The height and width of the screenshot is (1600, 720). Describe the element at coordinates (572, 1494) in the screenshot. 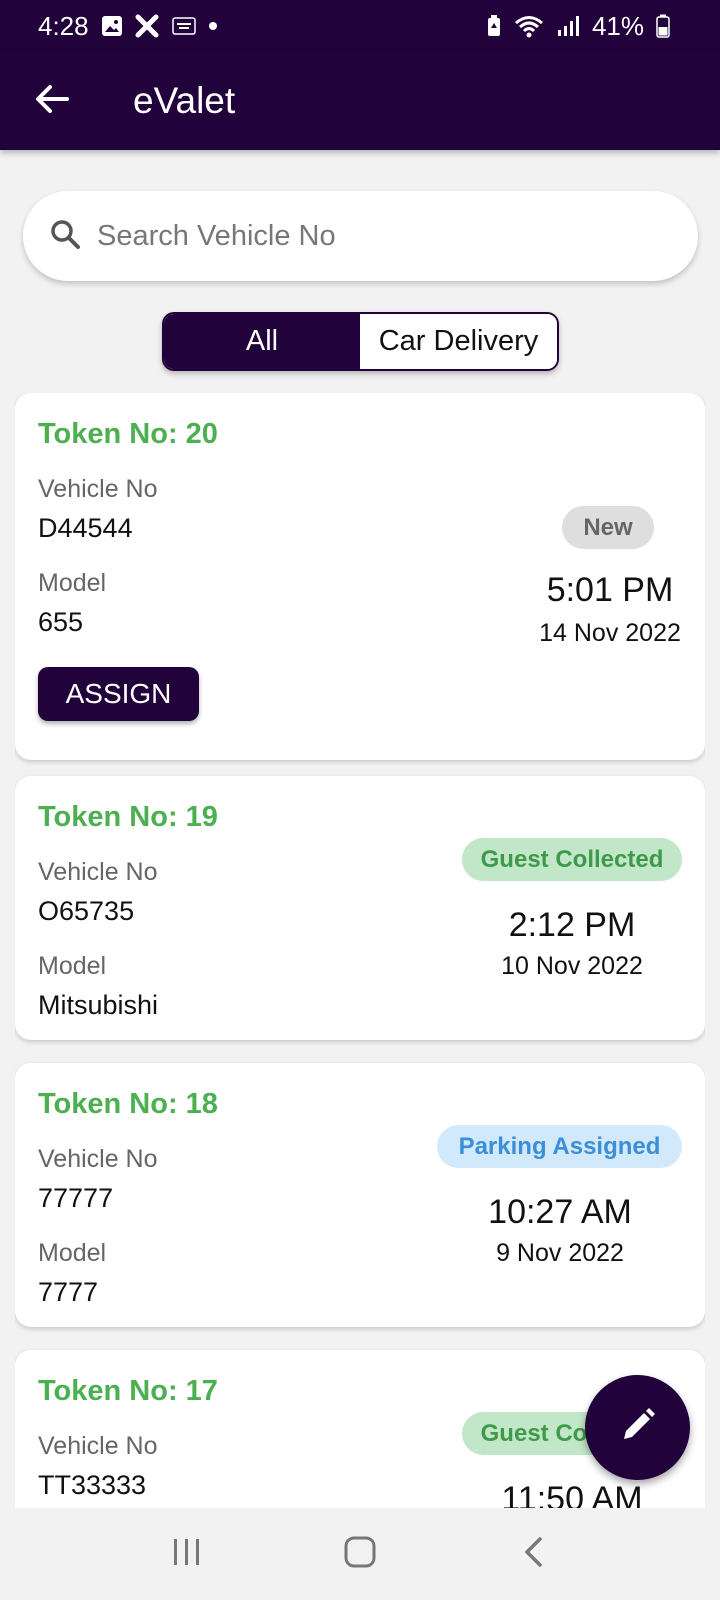

I see `time-value: 11:50 AM` at that location.